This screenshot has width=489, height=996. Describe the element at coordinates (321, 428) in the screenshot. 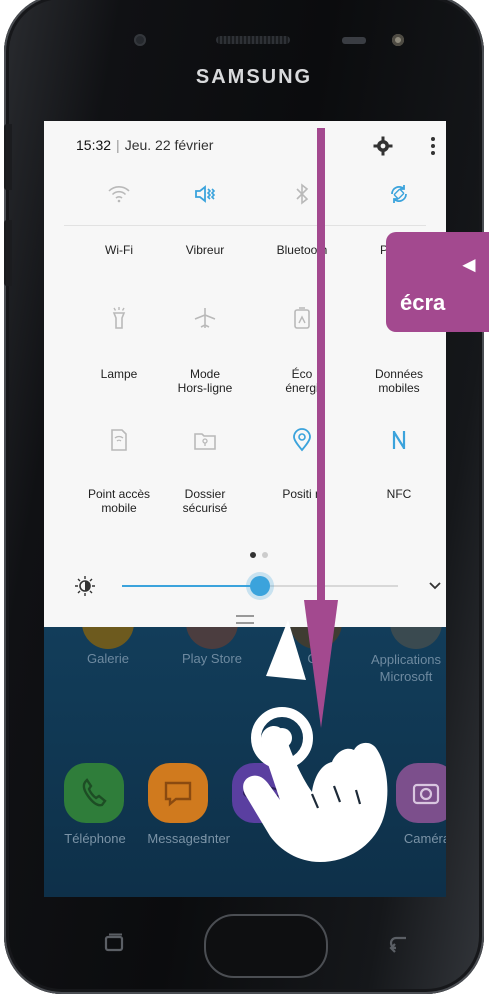

I see `swipe-down-arrow` at that location.